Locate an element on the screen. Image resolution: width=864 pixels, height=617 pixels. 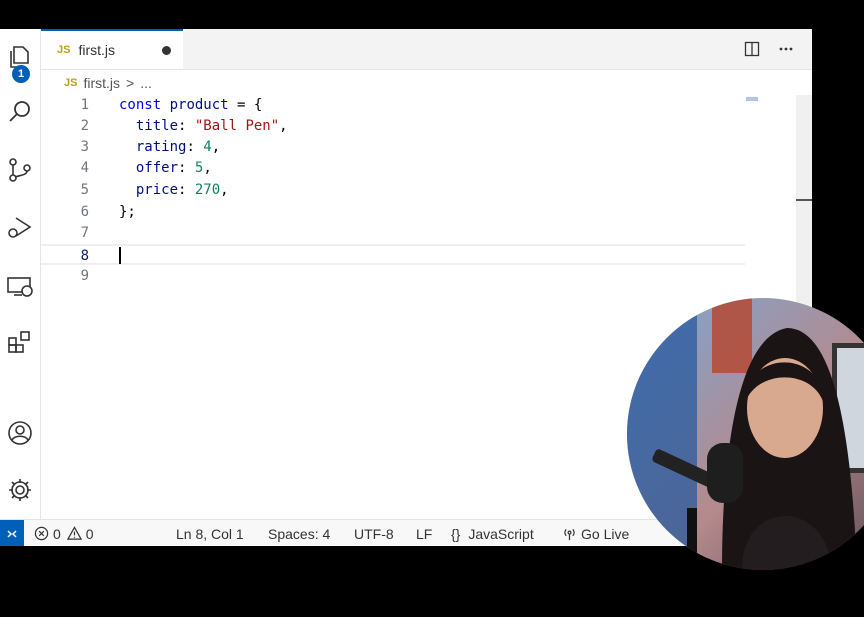
remote-explorer-button is located at coordinates (20, 286).